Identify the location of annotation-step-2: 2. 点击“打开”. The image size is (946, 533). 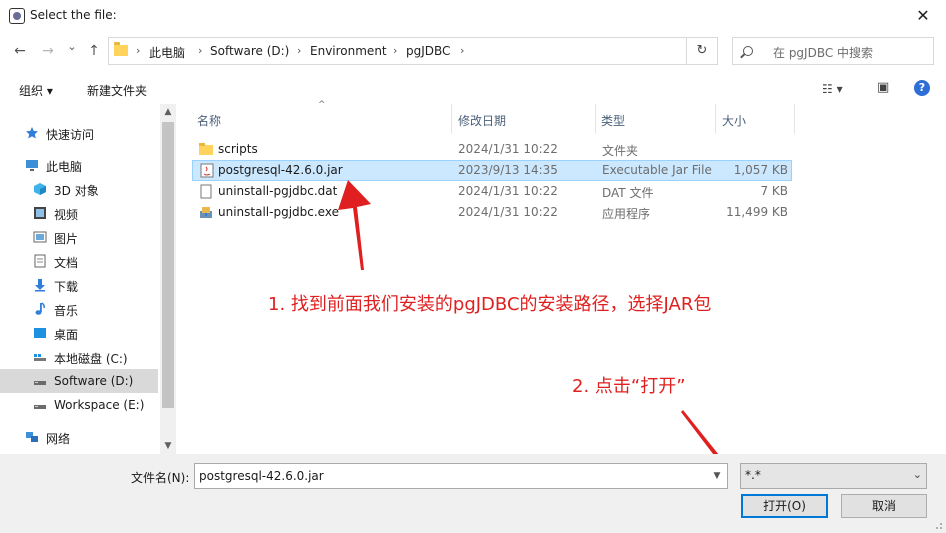
(629, 386).